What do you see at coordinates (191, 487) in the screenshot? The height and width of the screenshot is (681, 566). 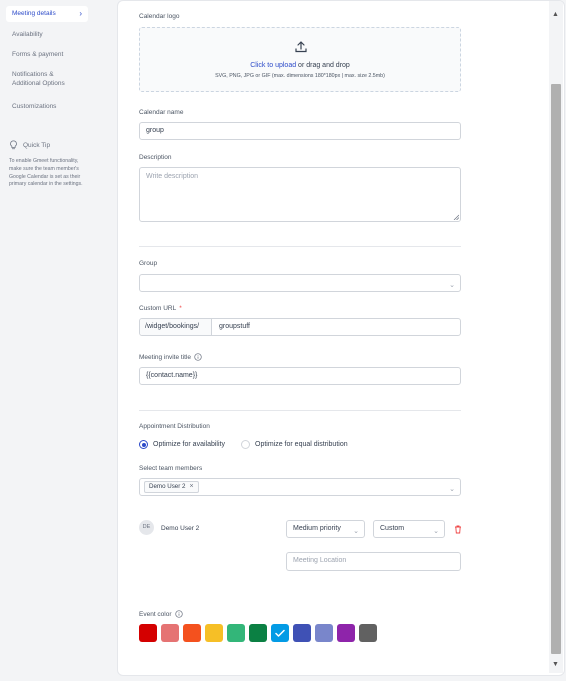 I see `remove-chip-icon: ×` at bounding box center [191, 487].